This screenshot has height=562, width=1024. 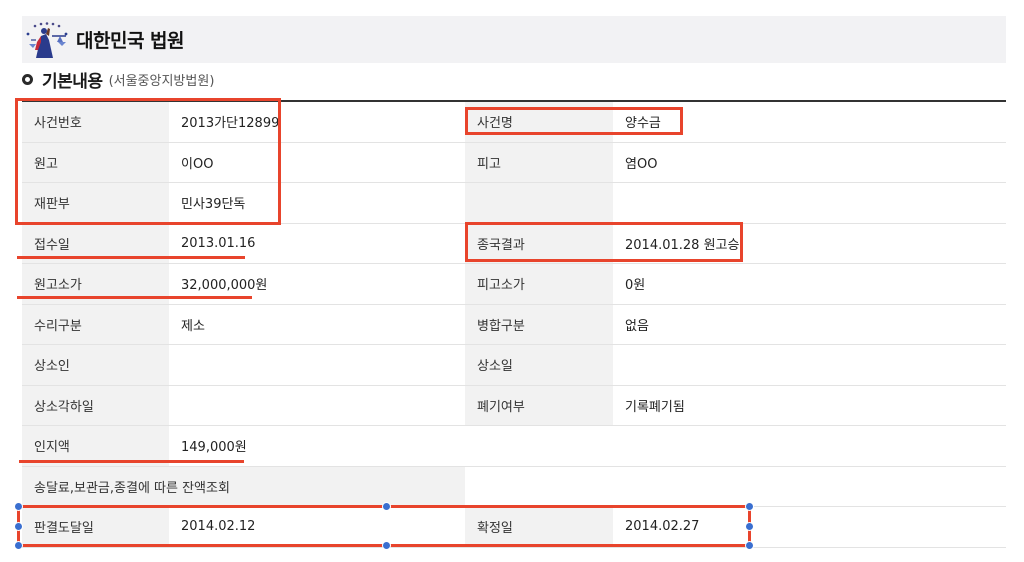 I want to click on field-value: 제소, so click(x=317, y=324).